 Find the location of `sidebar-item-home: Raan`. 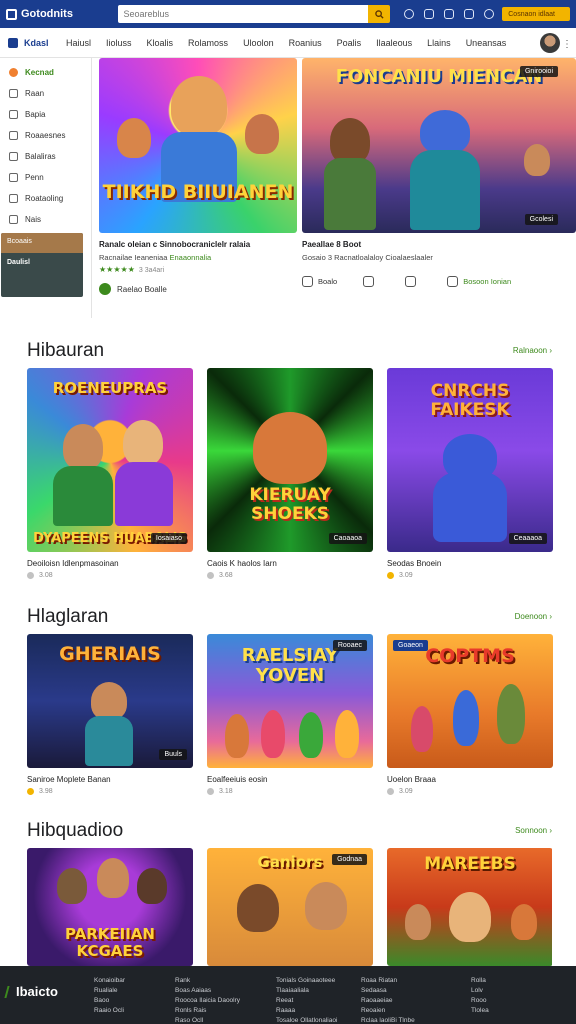

sidebar-item-home: Raan is located at coordinates (45, 93).